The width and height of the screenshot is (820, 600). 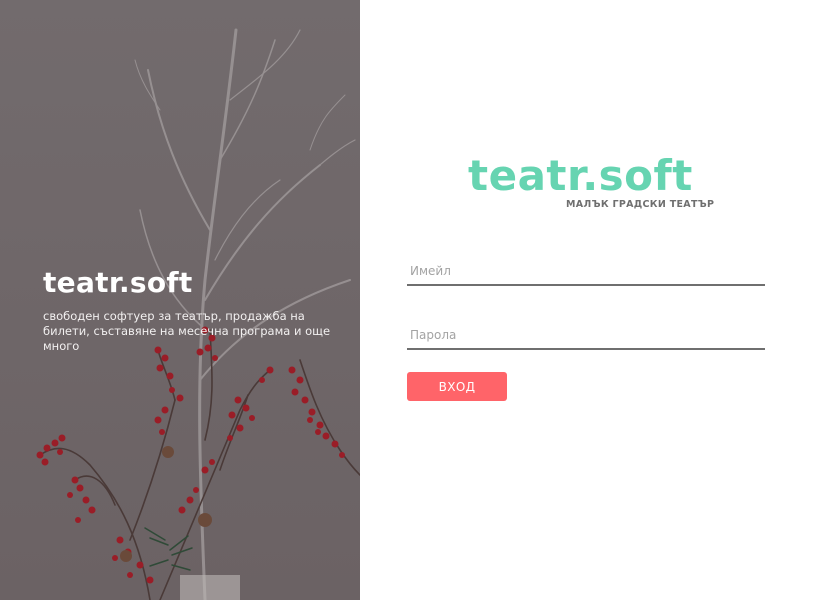 What do you see at coordinates (586, 336) in the screenshot?
I see `password-field` at bounding box center [586, 336].